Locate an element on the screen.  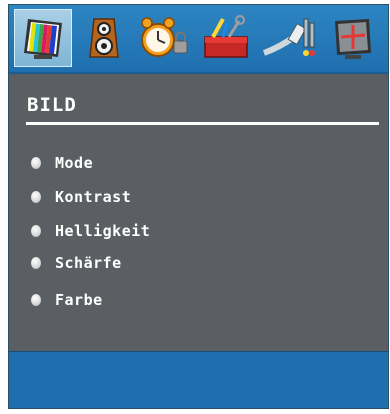
tv-picture-icon is located at coordinates (43, 39).